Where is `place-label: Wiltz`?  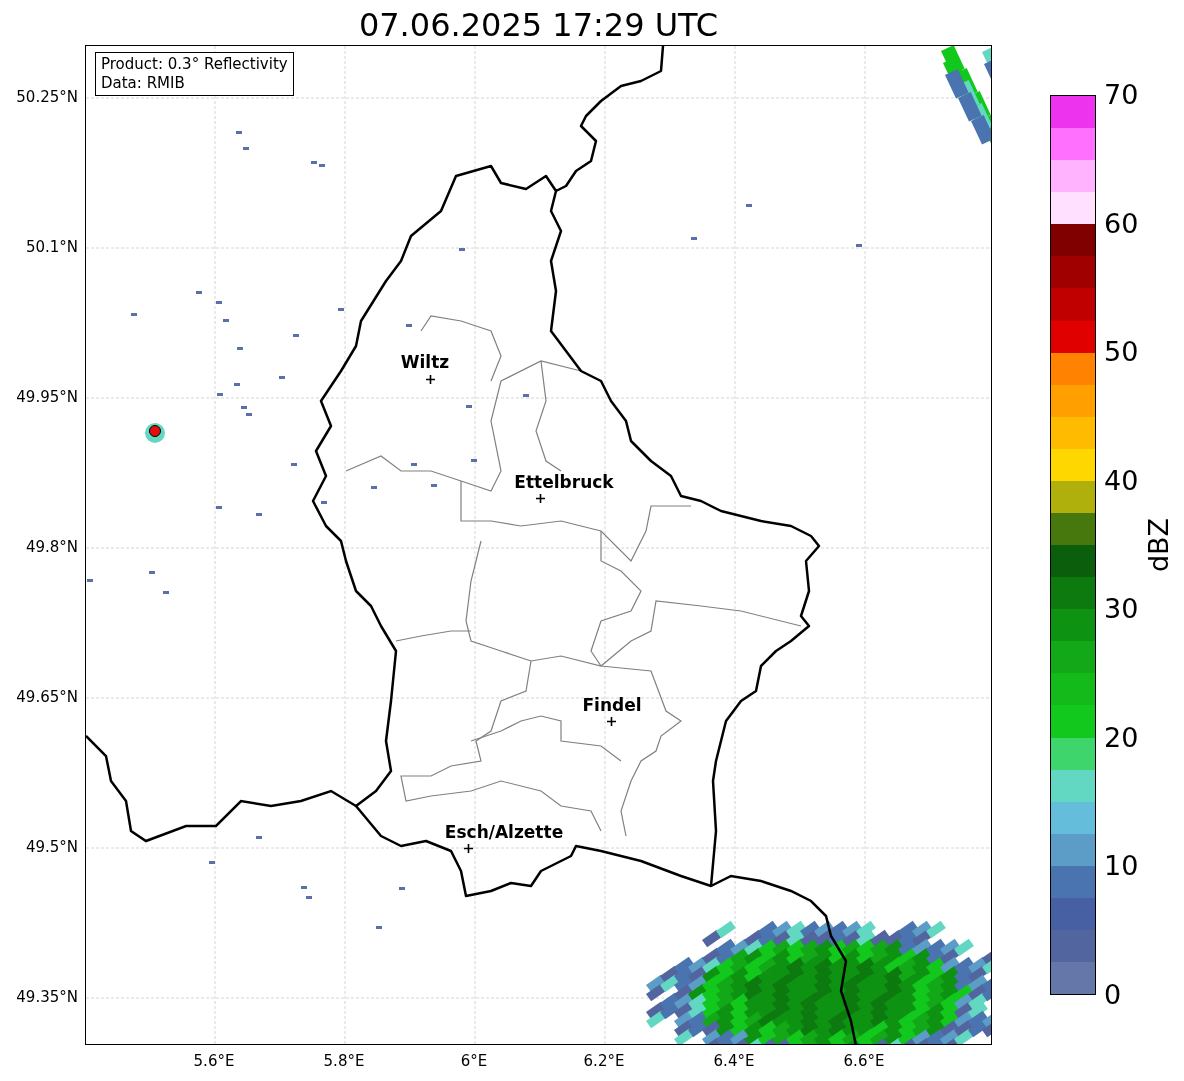
place-label: Wiltz is located at coordinates (425, 362).